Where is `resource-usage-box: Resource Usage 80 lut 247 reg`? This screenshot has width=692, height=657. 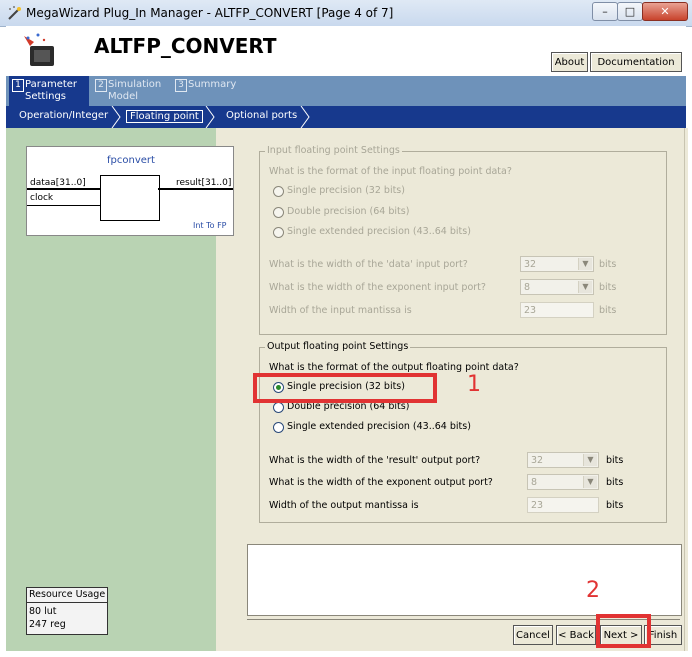
resource-usage-box: Resource Usage 80 lut 247 reg is located at coordinates (67, 611).